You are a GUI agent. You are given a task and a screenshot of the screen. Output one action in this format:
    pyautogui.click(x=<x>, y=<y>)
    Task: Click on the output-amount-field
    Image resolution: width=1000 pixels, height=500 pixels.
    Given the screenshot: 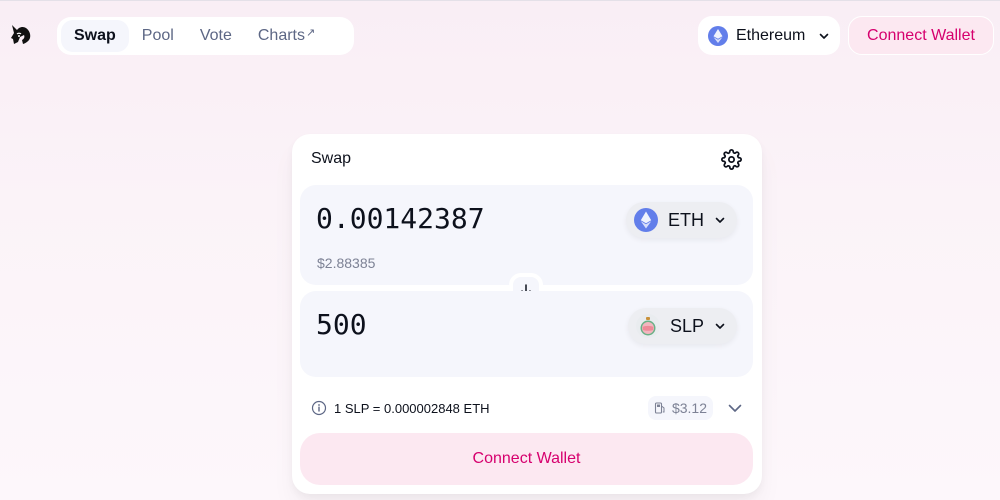 What is the action you would take?
    pyautogui.click(x=461, y=324)
    